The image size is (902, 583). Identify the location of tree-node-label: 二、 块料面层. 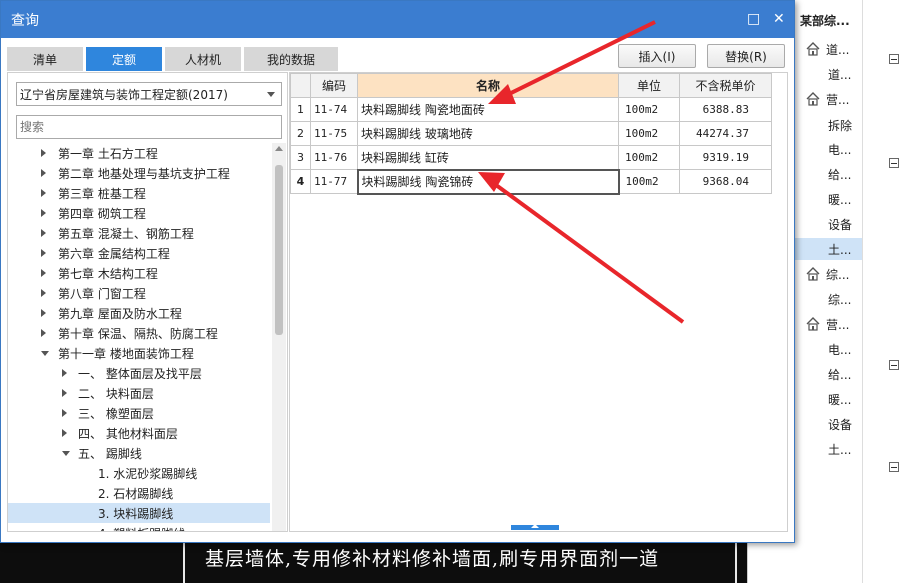
(116, 393).